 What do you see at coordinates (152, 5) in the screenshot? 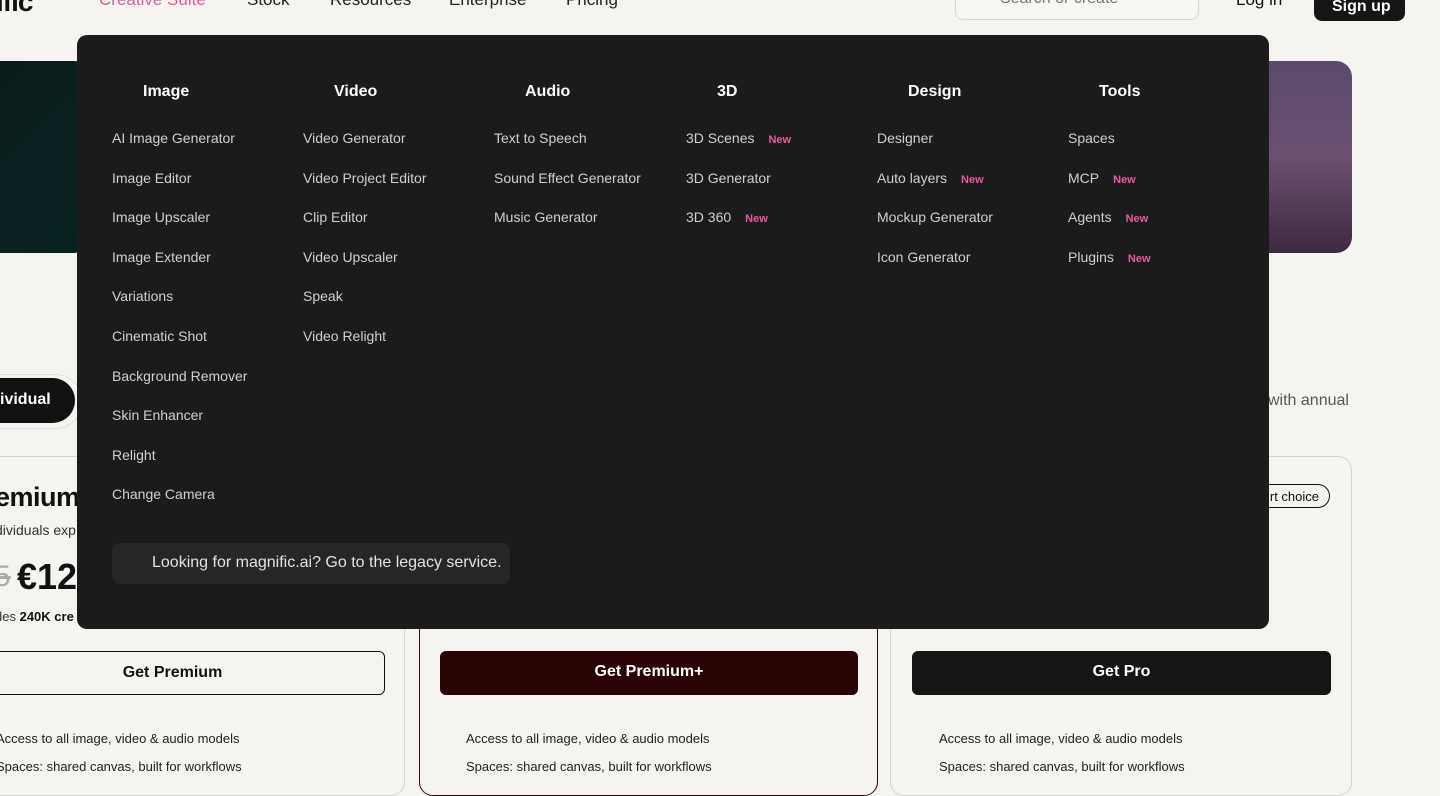
I see `nav-creative-suite: Creative Suite` at bounding box center [152, 5].